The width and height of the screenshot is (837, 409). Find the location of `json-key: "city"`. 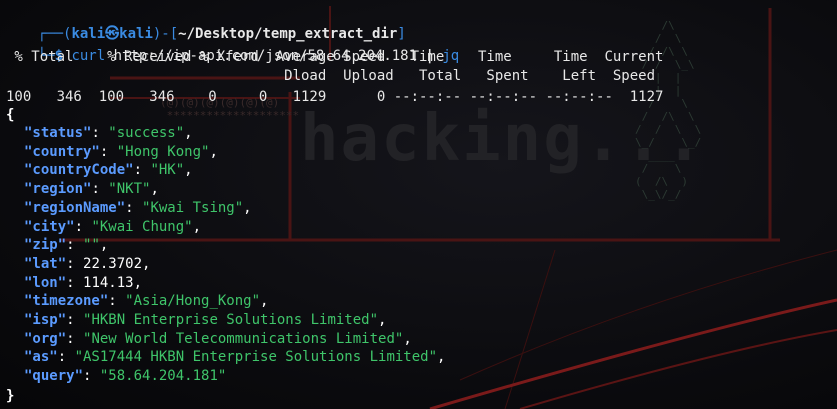

json-key: "city" is located at coordinates (49, 226).